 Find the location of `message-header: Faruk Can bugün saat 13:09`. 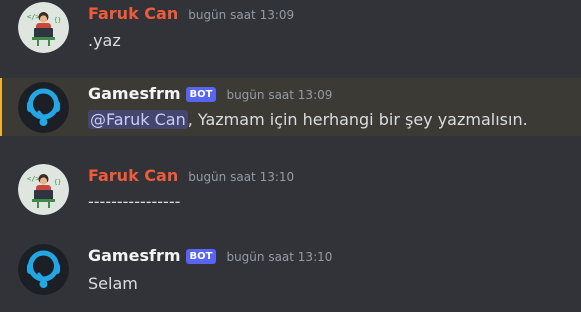

message-header: Faruk Can bugün saat 13:09 is located at coordinates (191, 13).